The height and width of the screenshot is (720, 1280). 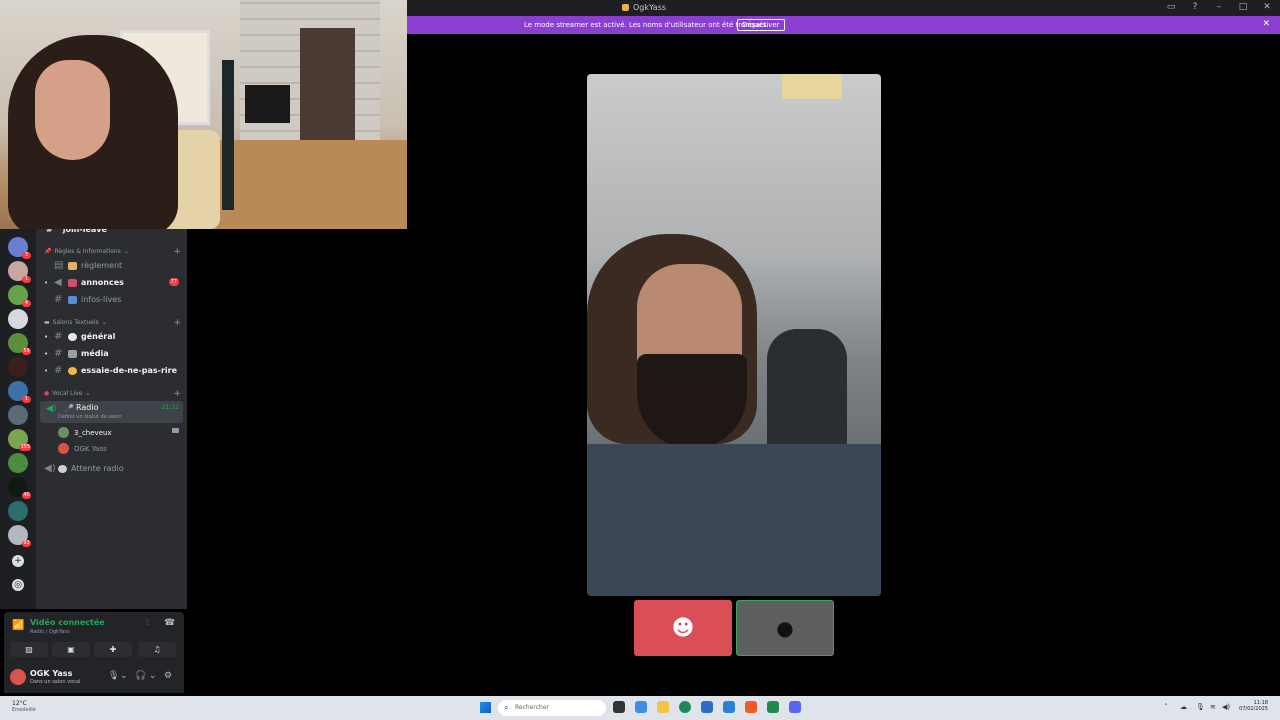 I want to click on discord-taskbar-icon, so click(x=795, y=707).